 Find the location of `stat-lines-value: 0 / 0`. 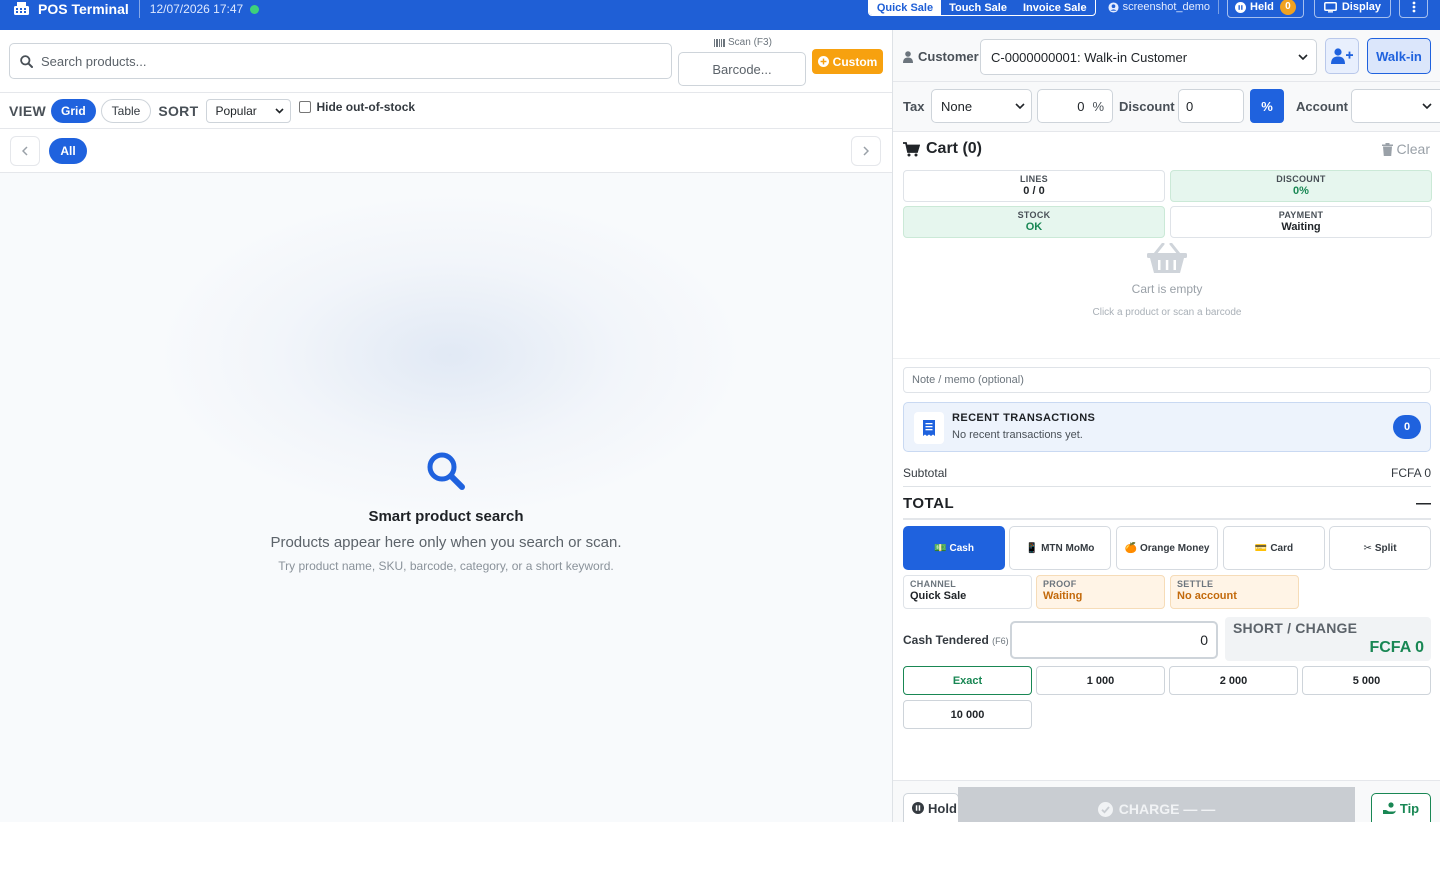

stat-lines-value: 0 / 0 is located at coordinates (1034, 191).